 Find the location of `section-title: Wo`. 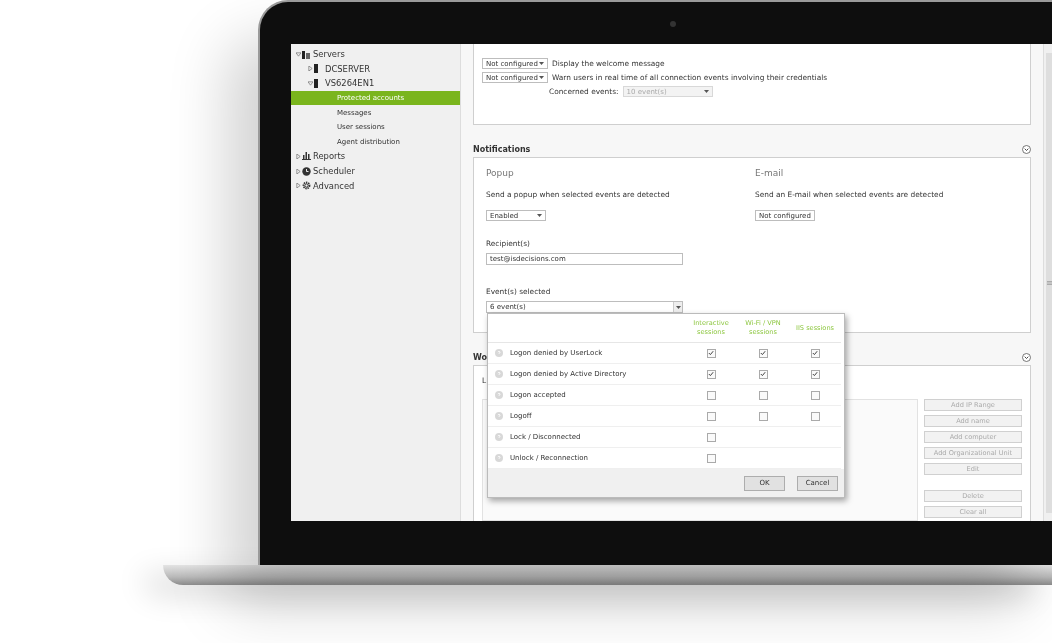

section-title: Wo is located at coordinates (480, 357).